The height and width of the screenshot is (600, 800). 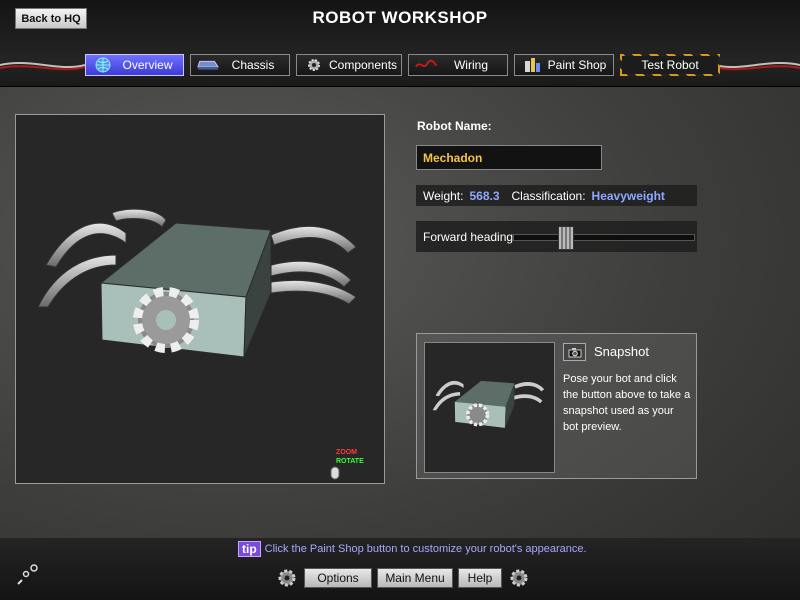 What do you see at coordinates (253, 65) in the screenshot?
I see `tab-chassis-label: Chassis` at bounding box center [253, 65].